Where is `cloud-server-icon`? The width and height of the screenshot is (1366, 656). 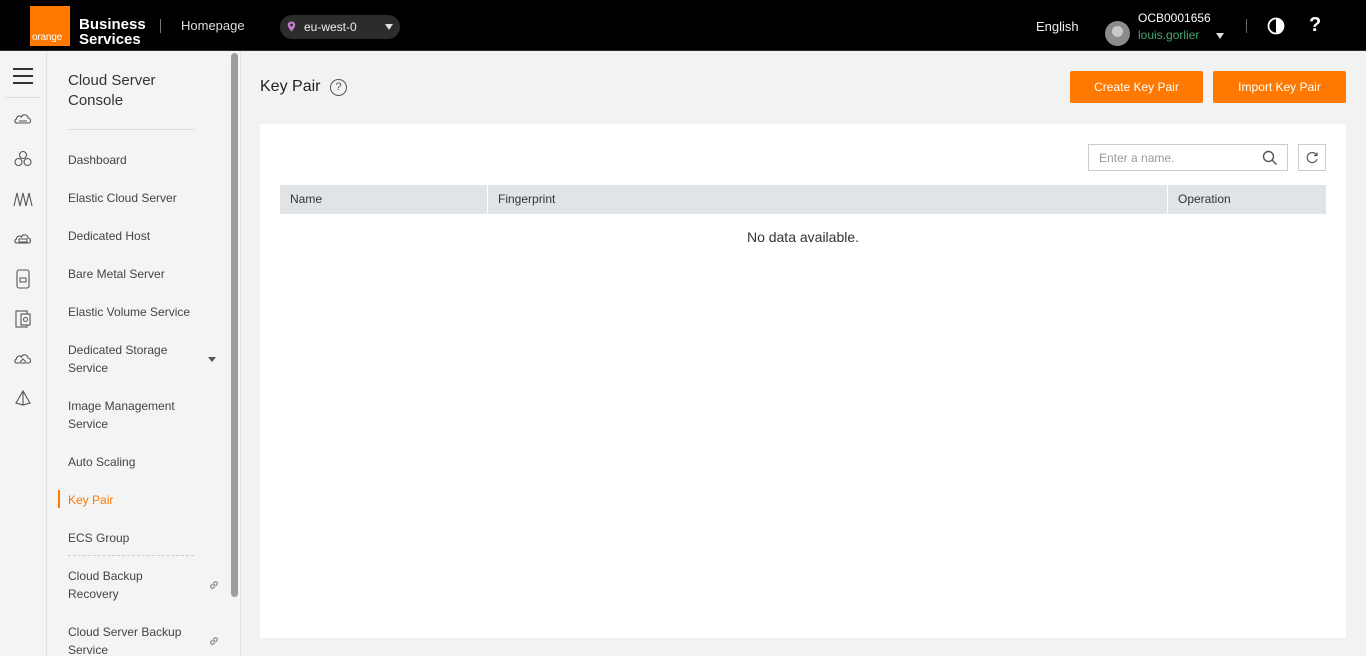 cloud-server-icon is located at coordinates (23, 119).